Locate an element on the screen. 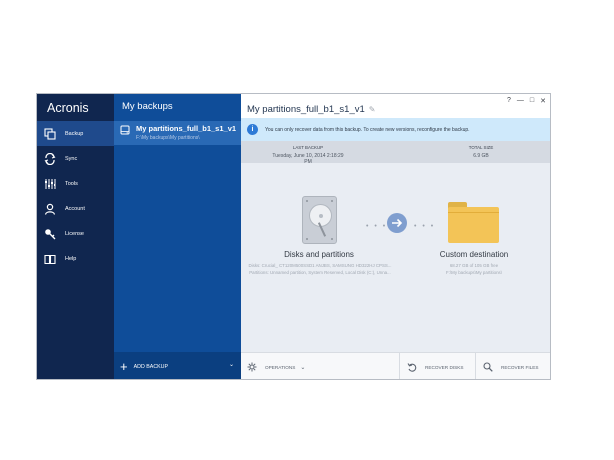 This screenshot has height=460, width=614. minimize-control: — is located at coordinates (520, 101).